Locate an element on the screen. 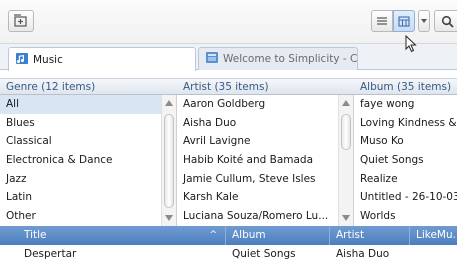 The image size is (457, 263). grid-view-icon is located at coordinates (404, 21).